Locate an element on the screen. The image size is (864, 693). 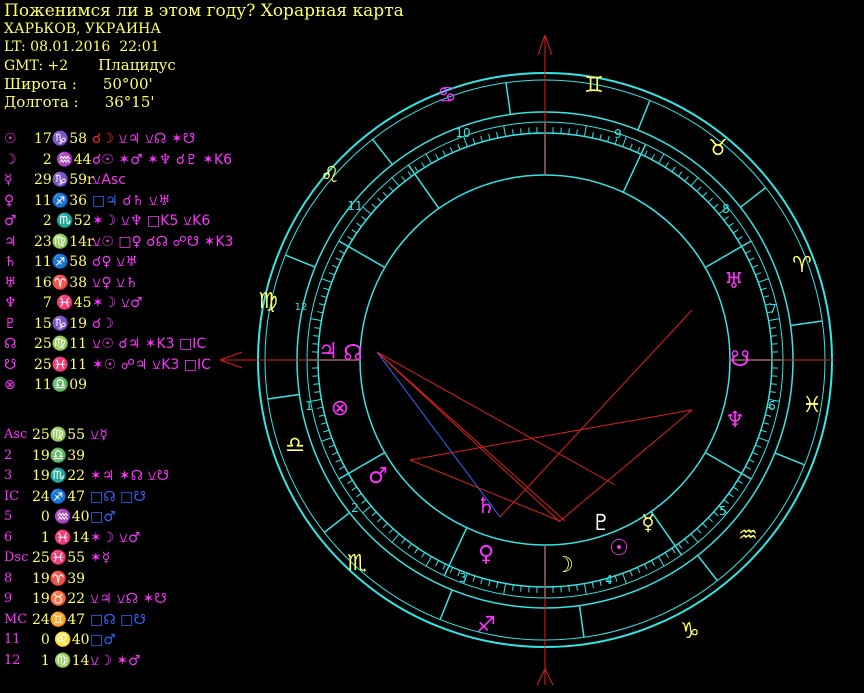
planet-aspects: ☌☽ ⚺♃ ⚺☊ ✶☋ is located at coordinates (143, 139).